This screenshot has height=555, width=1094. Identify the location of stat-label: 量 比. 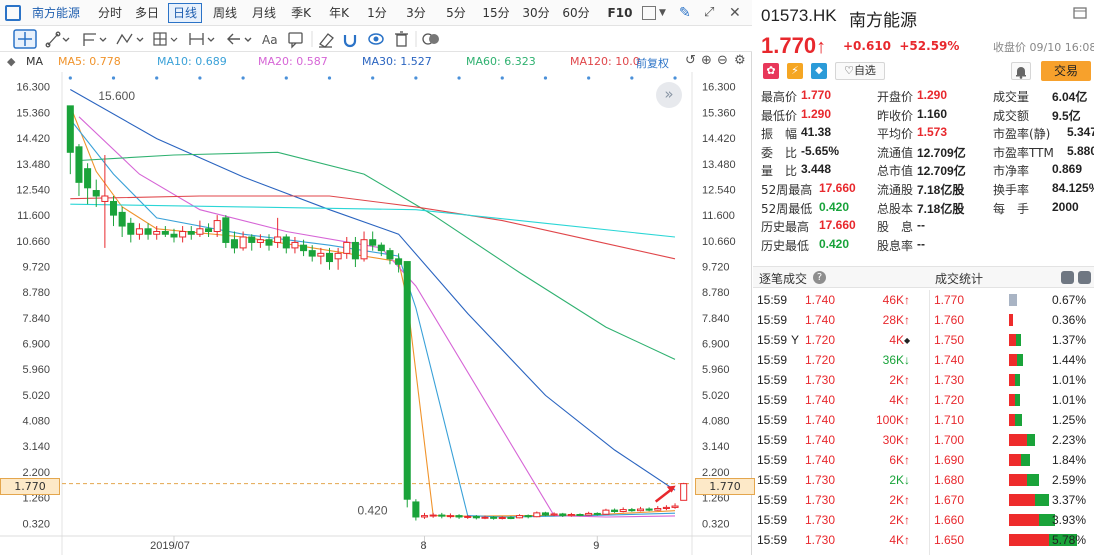
(779, 171).